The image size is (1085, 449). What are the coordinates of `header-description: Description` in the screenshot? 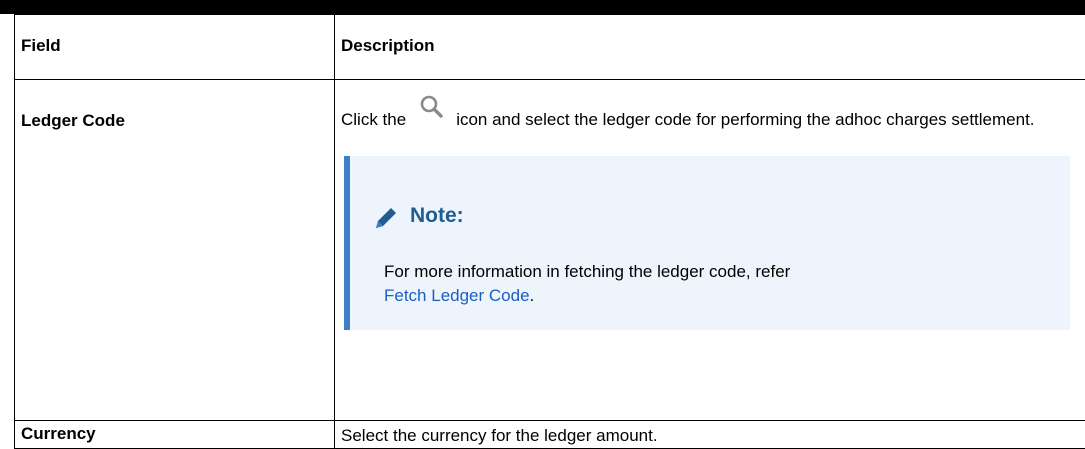 It's located at (710, 47).